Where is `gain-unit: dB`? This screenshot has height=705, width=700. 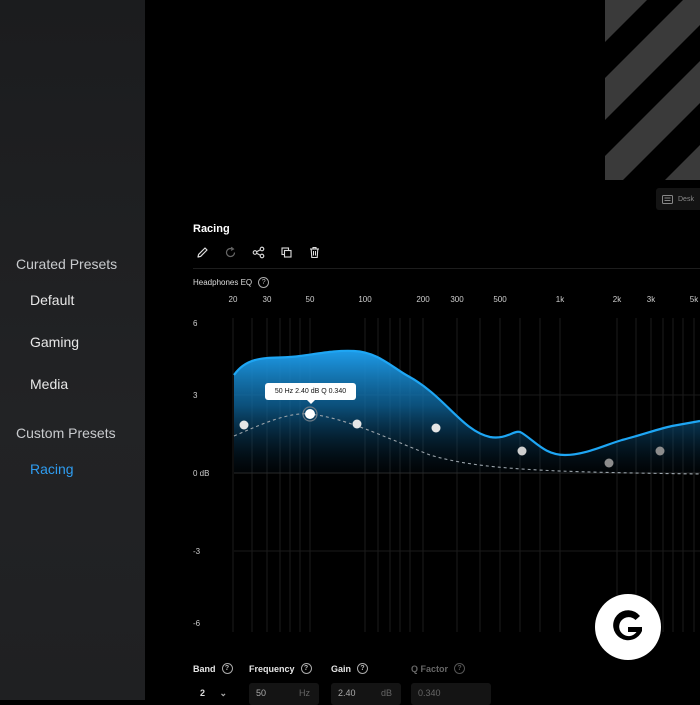 gain-unit: dB is located at coordinates (386, 693).